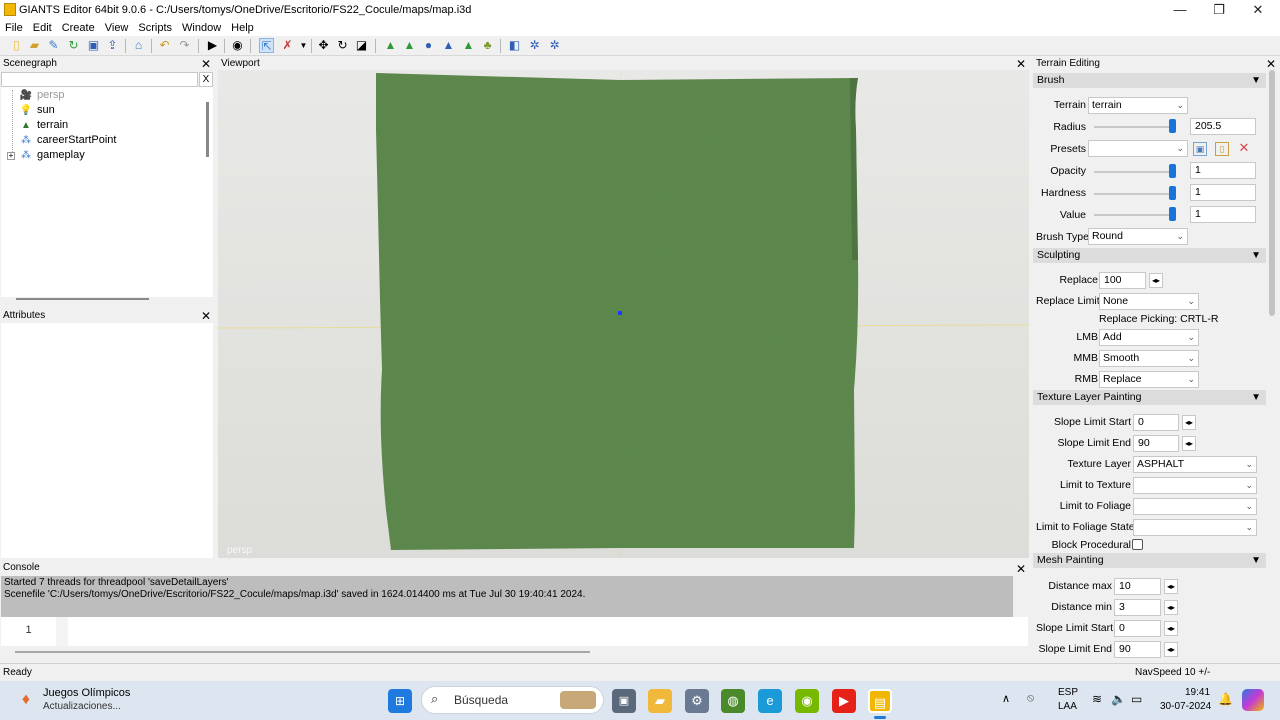  What do you see at coordinates (201, 28) in the screenshot?
I see `menu-window: Window` at bounding box center [201, 28].